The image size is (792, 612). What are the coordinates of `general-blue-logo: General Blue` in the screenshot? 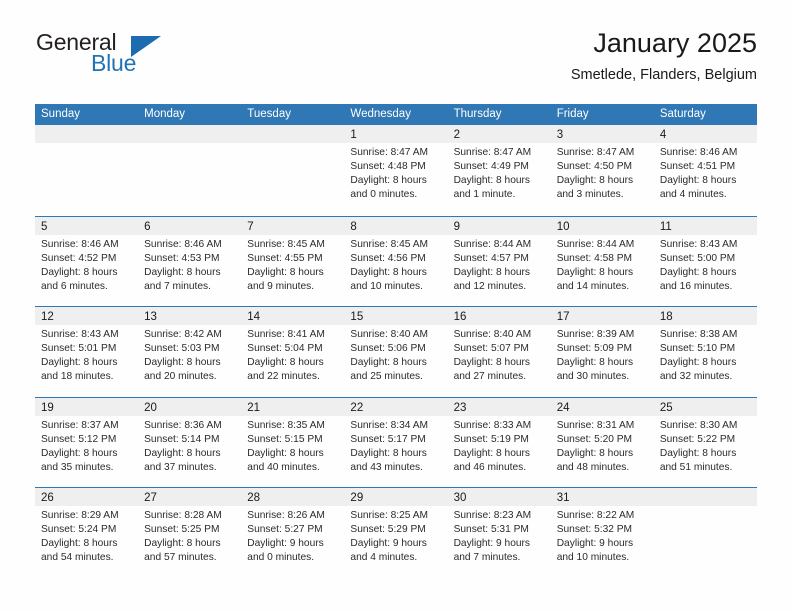 It's located at (125, 56).